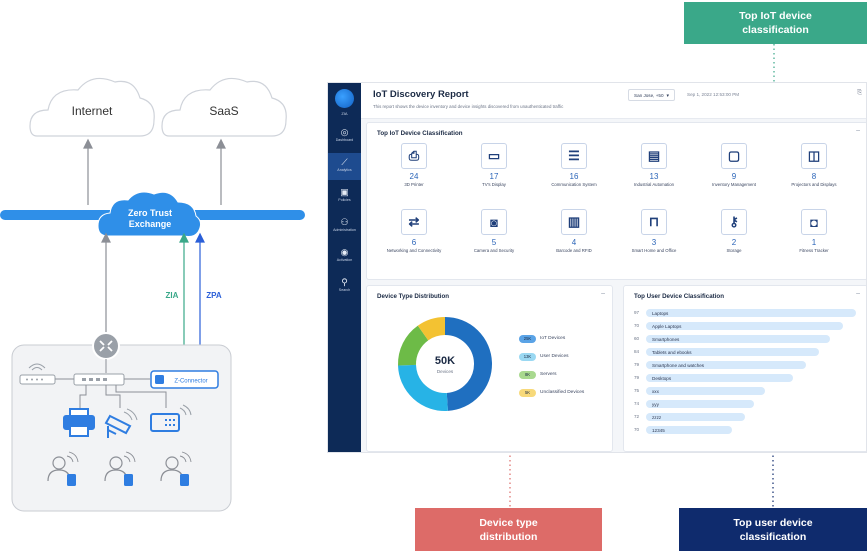 This screenshot has height=553, width=867. I want to click on chevron-down-icon: ▾, so click(668, 96).